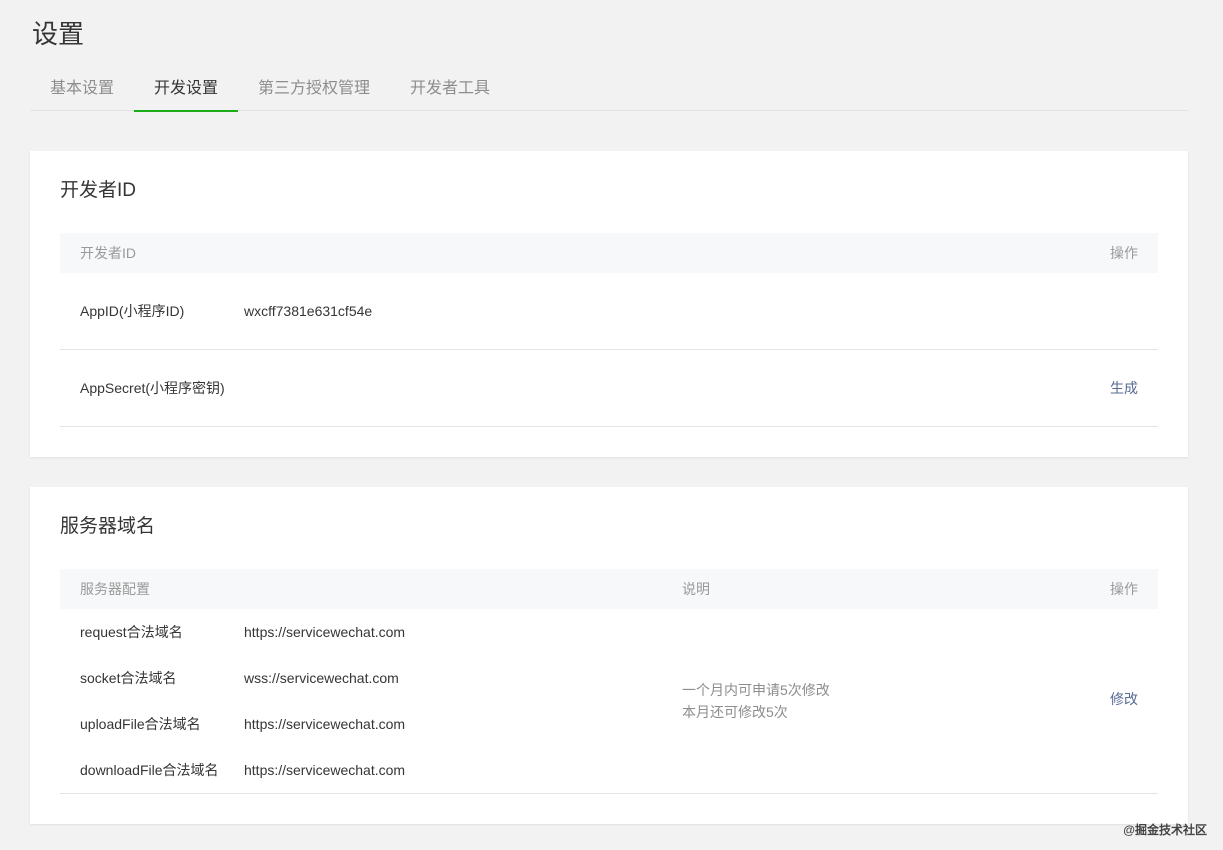  I want to click on description-line: 本月还可修改5次, so click(735, 712).